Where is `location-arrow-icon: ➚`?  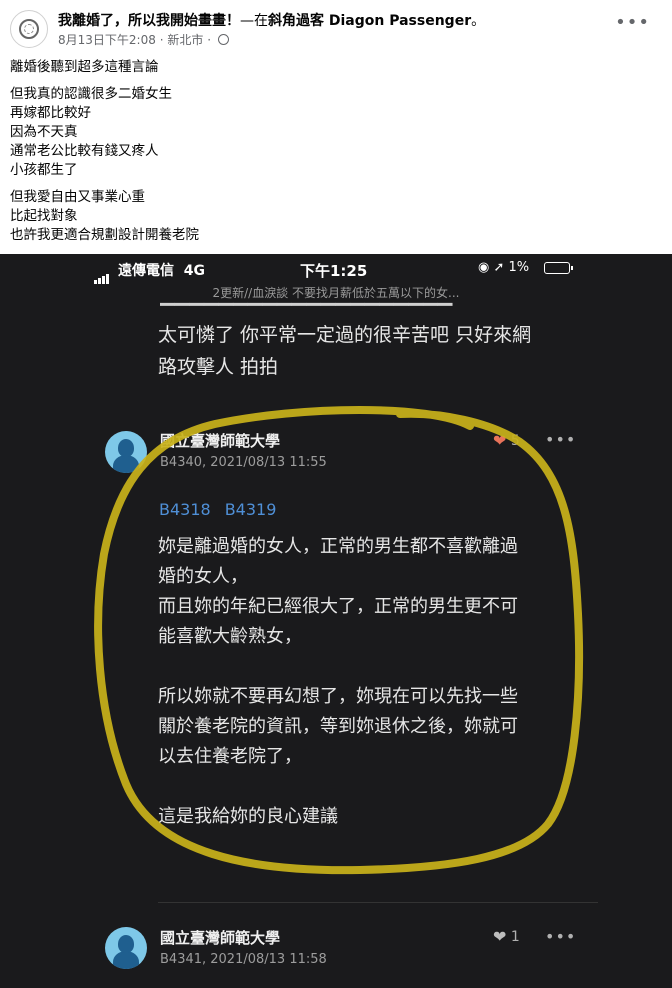
location-arrow-icon: ➚ is located at coordinates (499, 267).